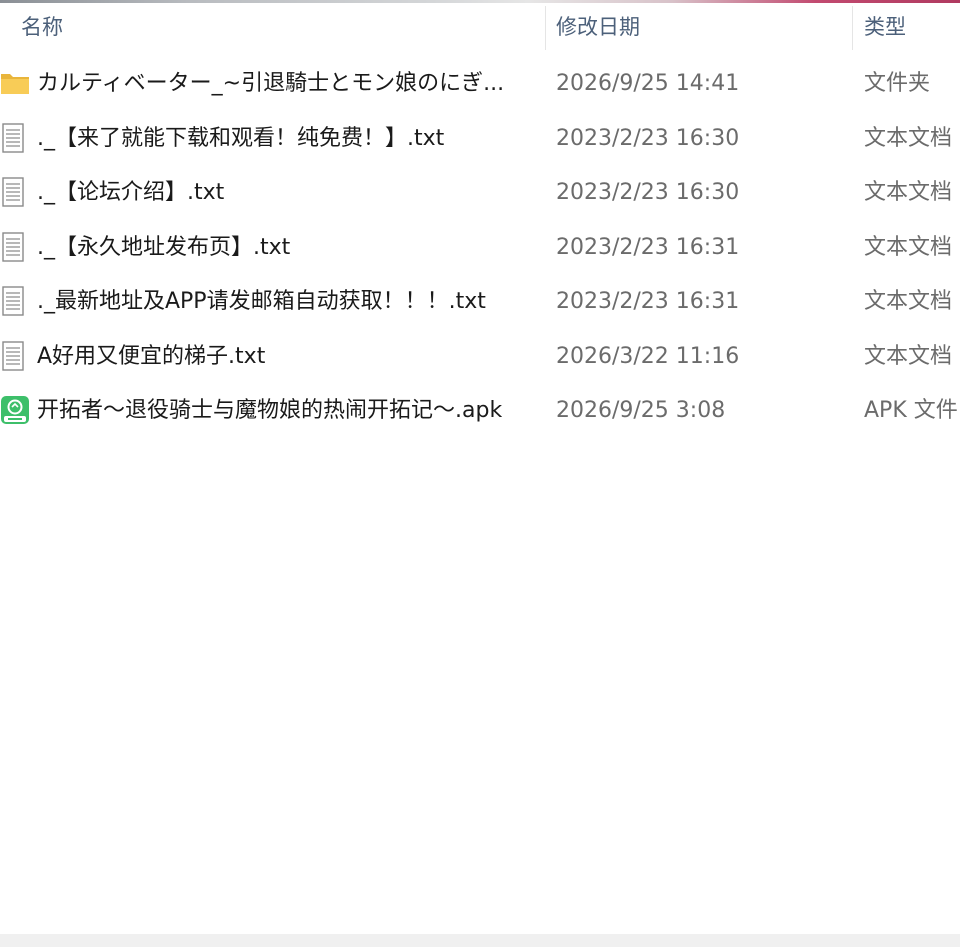  What do you see at coordinates (648, 83) in the screenshot?
I see `file-date: 2026/9/25 14:41` at bounding box center [648, 83].